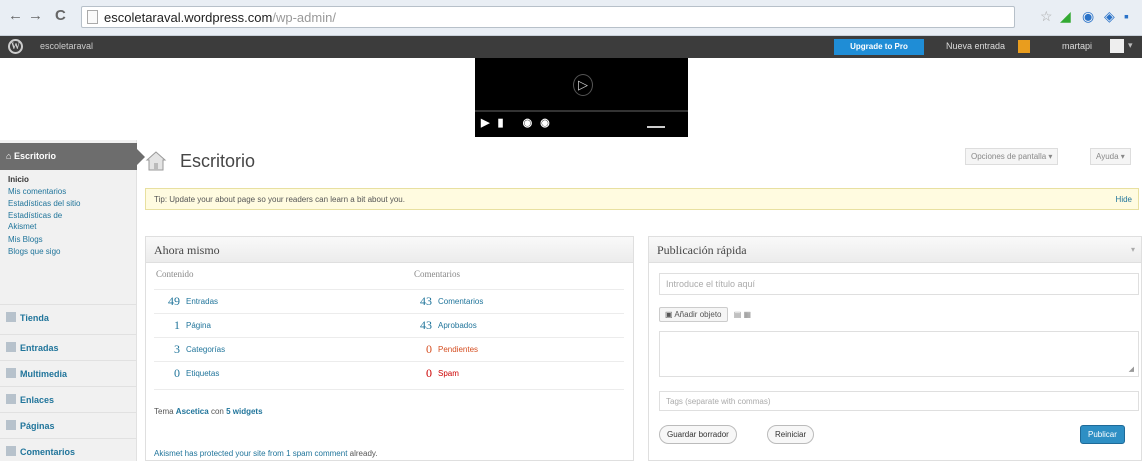 The height and width of the screenshot is (462, 1142). What do you see at coordinates (68, 316) in the screenshot?
I see `sidebar-item-tienda: Tienda` at bounding box center [68, 316].